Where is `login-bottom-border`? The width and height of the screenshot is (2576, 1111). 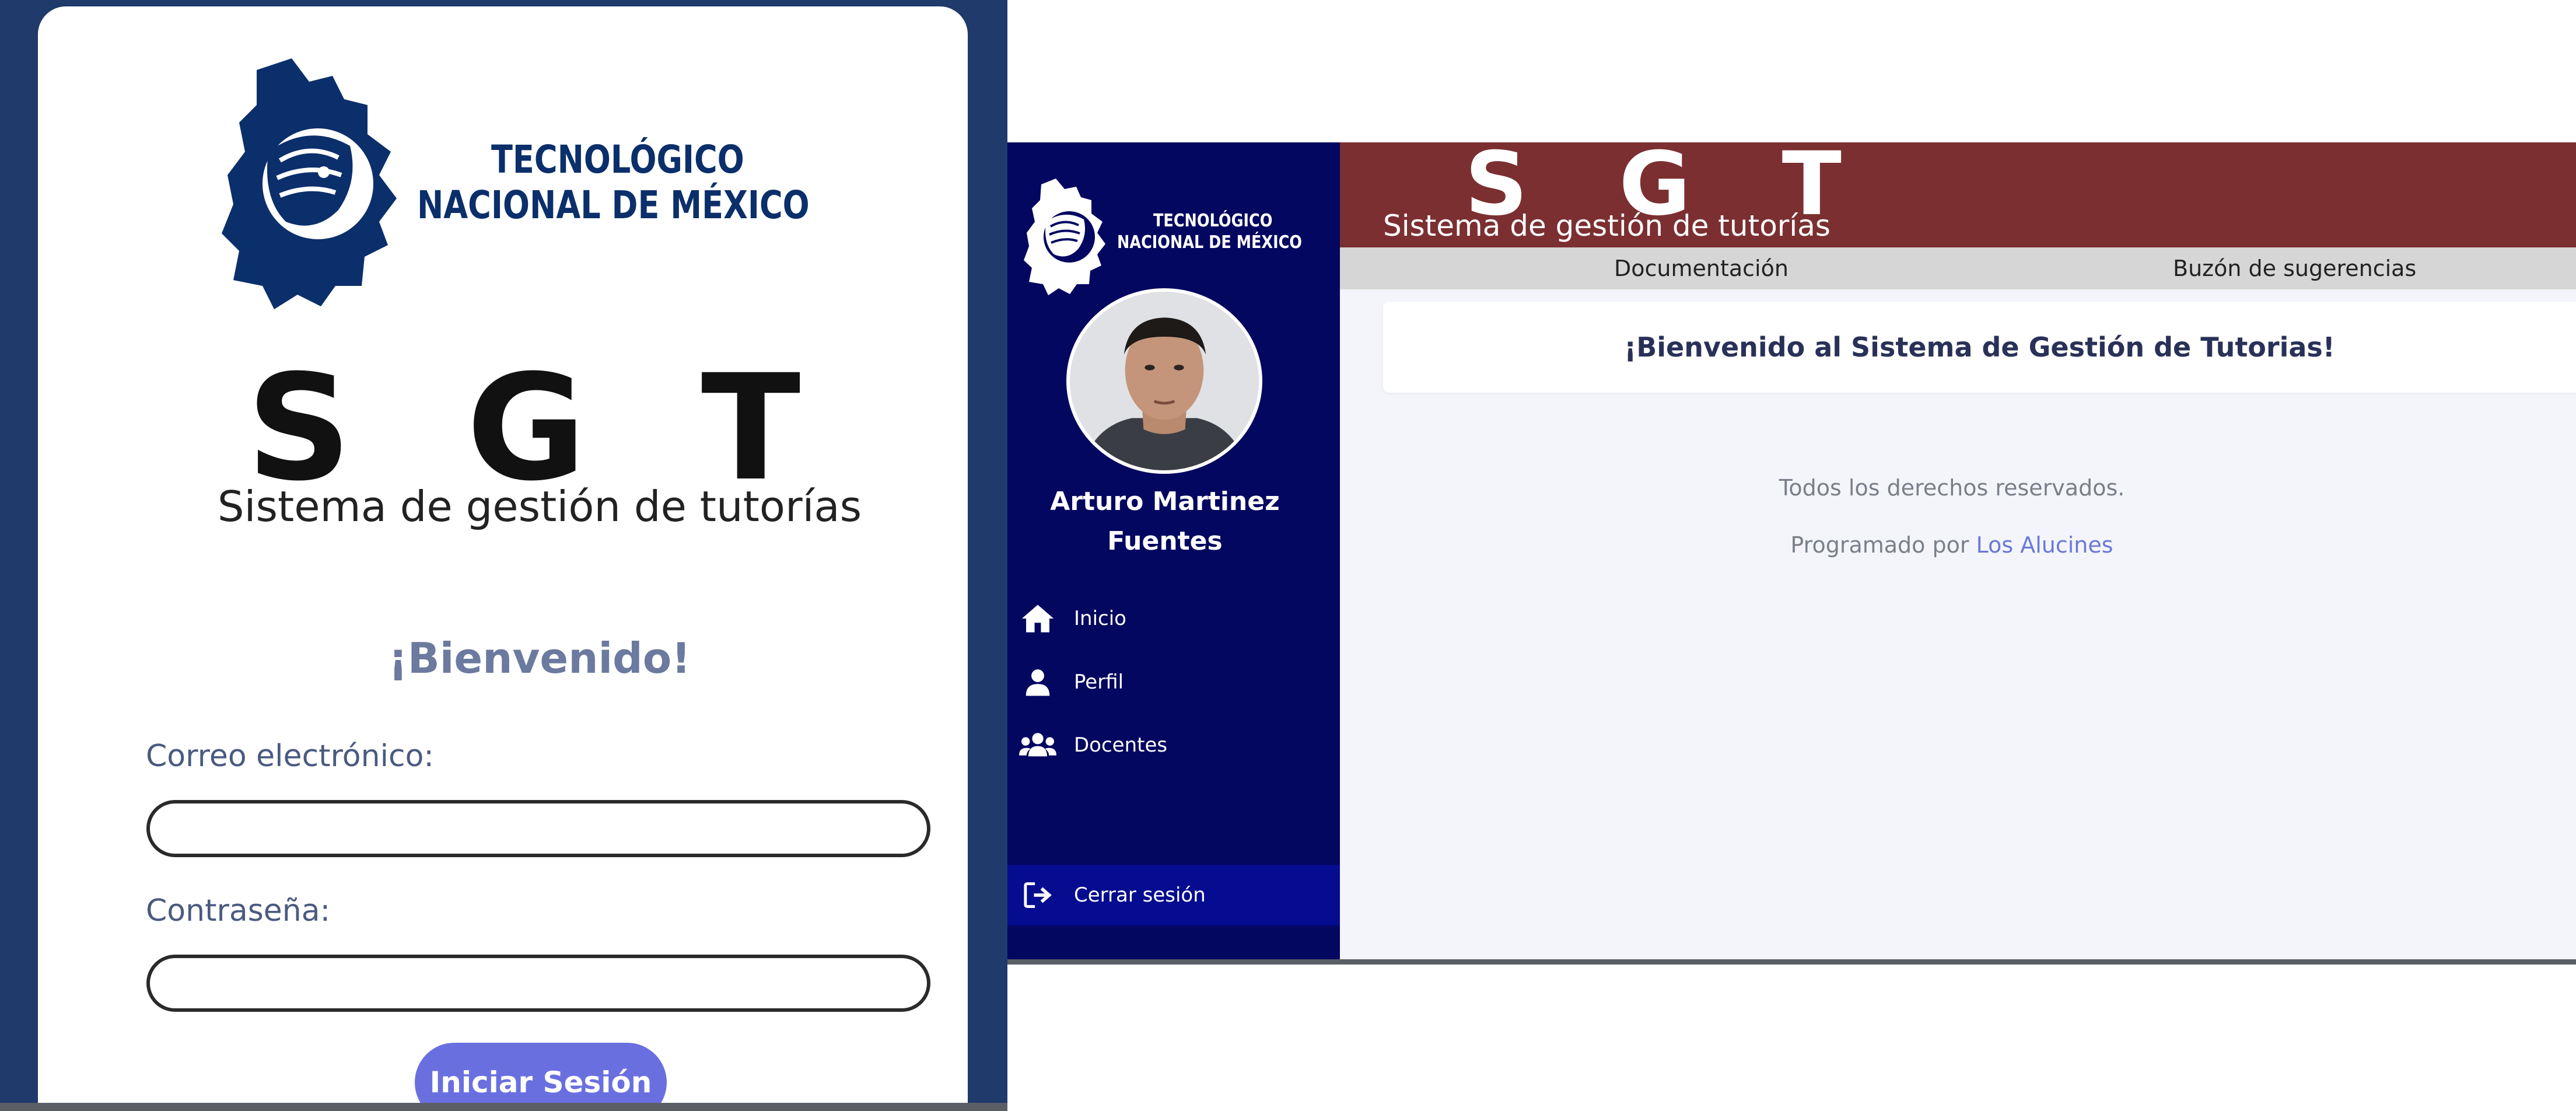
login-bottom-border is located at coordinates (503, 1107).